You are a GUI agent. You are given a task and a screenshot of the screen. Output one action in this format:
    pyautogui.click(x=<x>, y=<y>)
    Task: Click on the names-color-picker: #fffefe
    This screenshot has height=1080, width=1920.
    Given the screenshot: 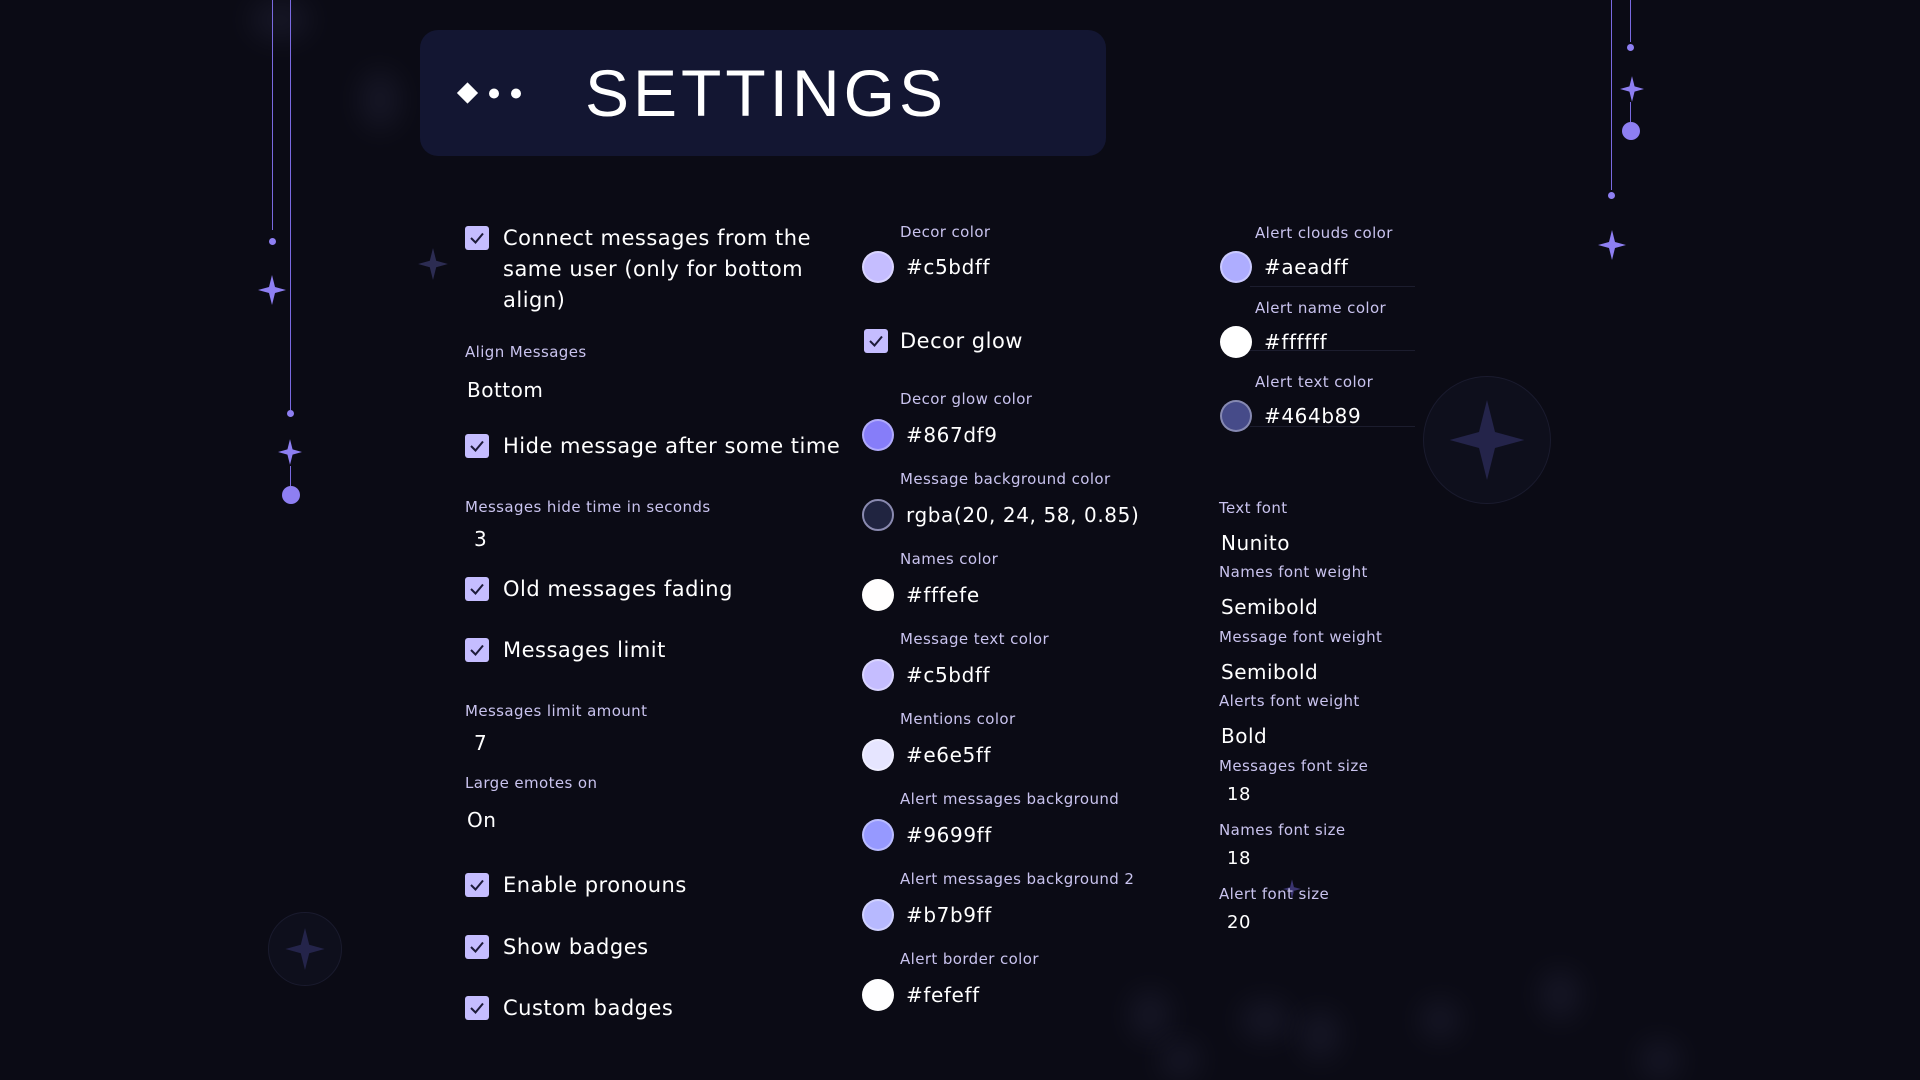 What is the action you would take?
    pyautogui.click(x=921, y=595)
    